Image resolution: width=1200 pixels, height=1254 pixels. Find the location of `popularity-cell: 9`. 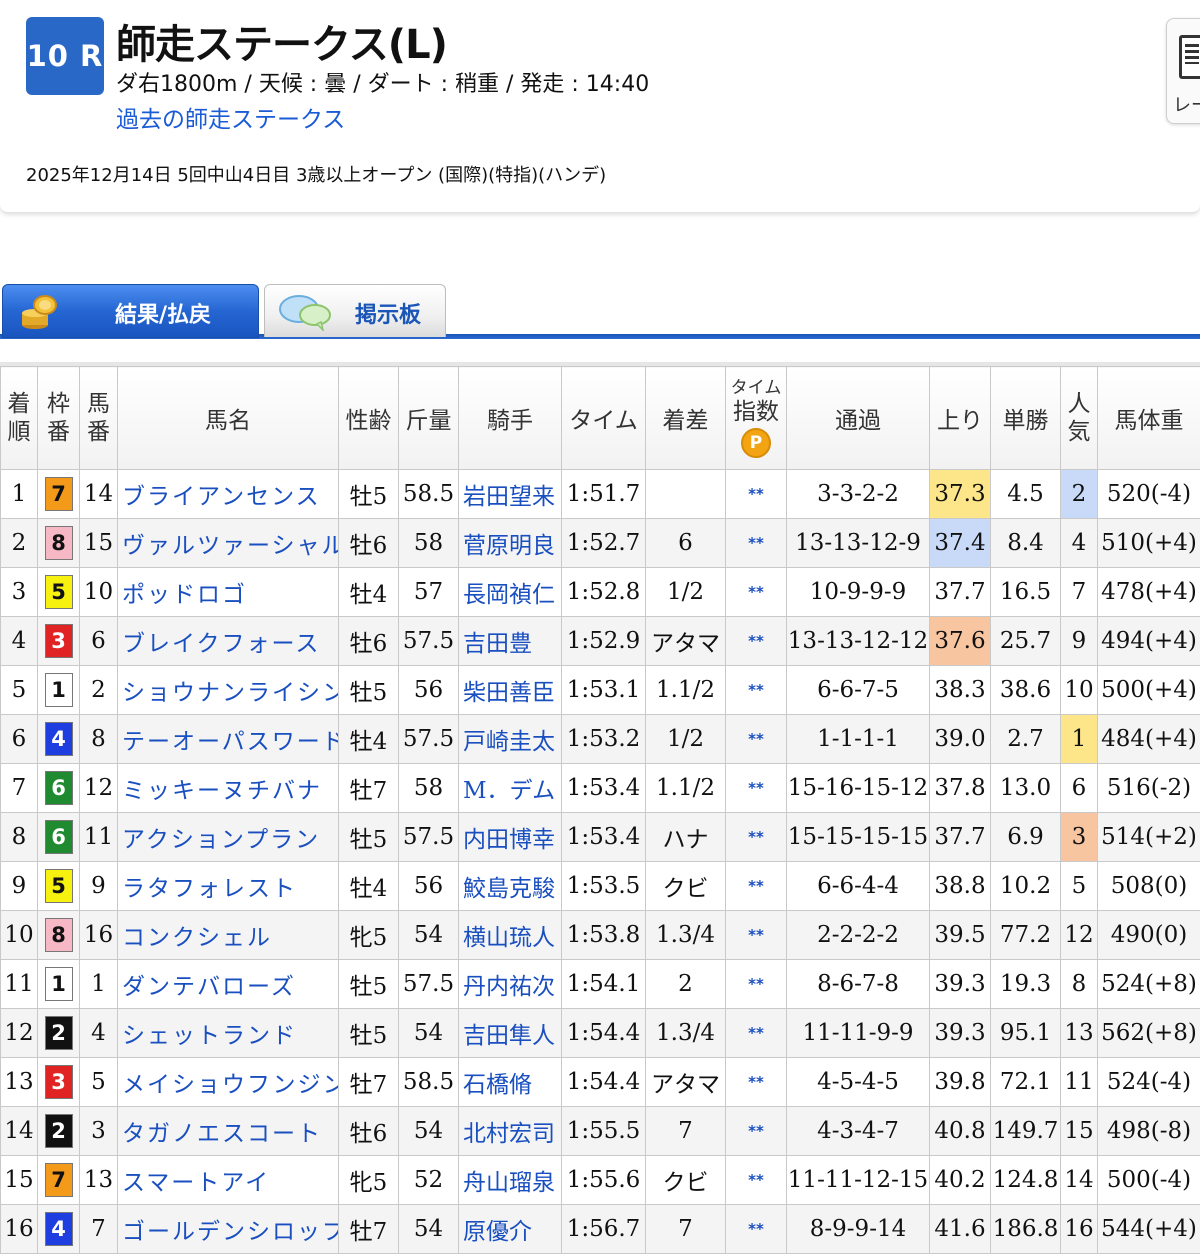

popularity-cell: 9 is located at coordinates (1079, 641).